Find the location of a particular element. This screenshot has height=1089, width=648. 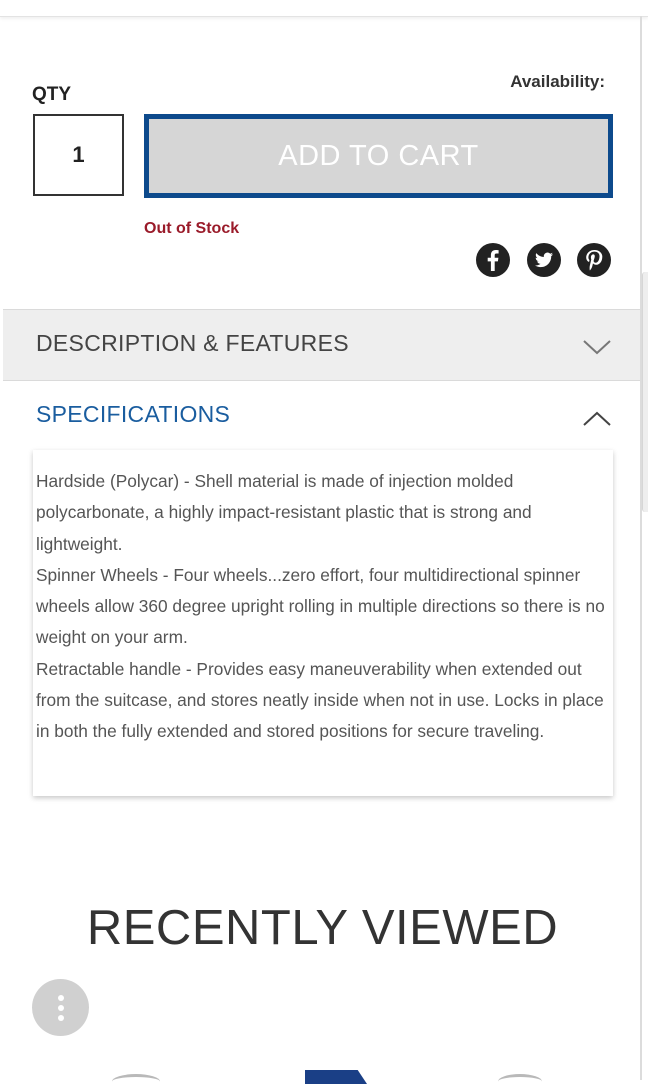

pinterest-icon is located at coordinates (594, 260).